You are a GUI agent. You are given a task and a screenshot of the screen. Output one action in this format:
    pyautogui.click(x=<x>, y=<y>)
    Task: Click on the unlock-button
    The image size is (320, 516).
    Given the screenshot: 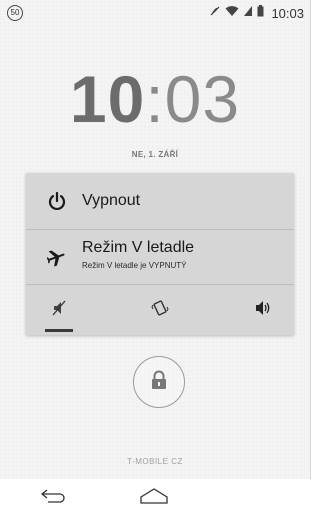 What is the action you would take?
    pyautogui.click(x=159, y=382)
    